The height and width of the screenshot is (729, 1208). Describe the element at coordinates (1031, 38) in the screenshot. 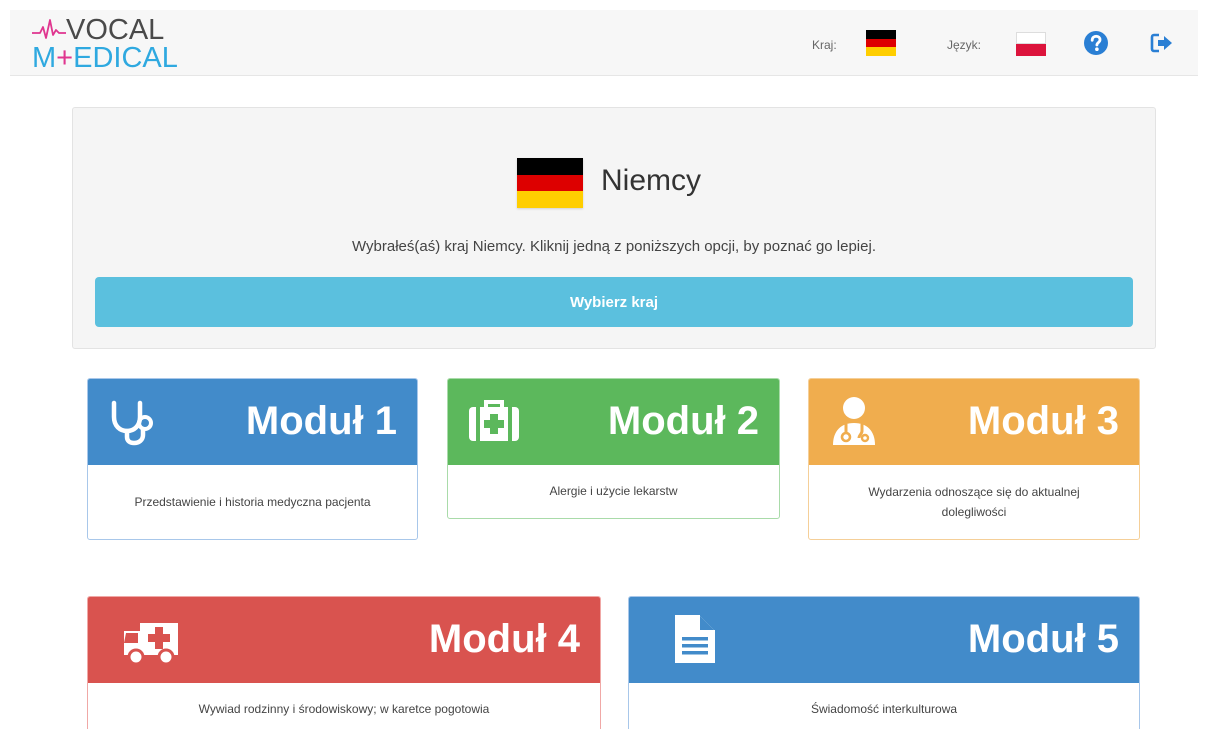

I see `flag-band-white` at that location.